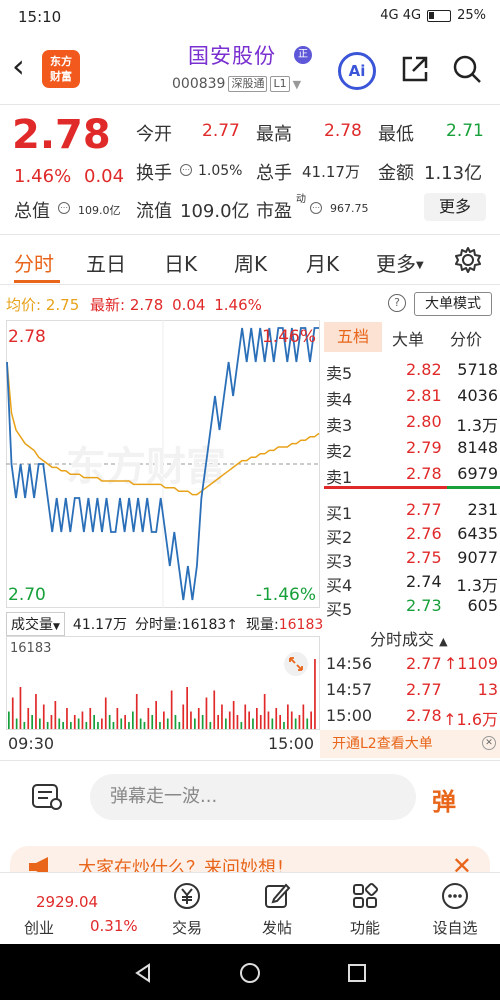 Image resolution: width=500 pixels, height=1000 pixels. I want to click on big-order-mode-button: 大单模式, so click(453, 304).